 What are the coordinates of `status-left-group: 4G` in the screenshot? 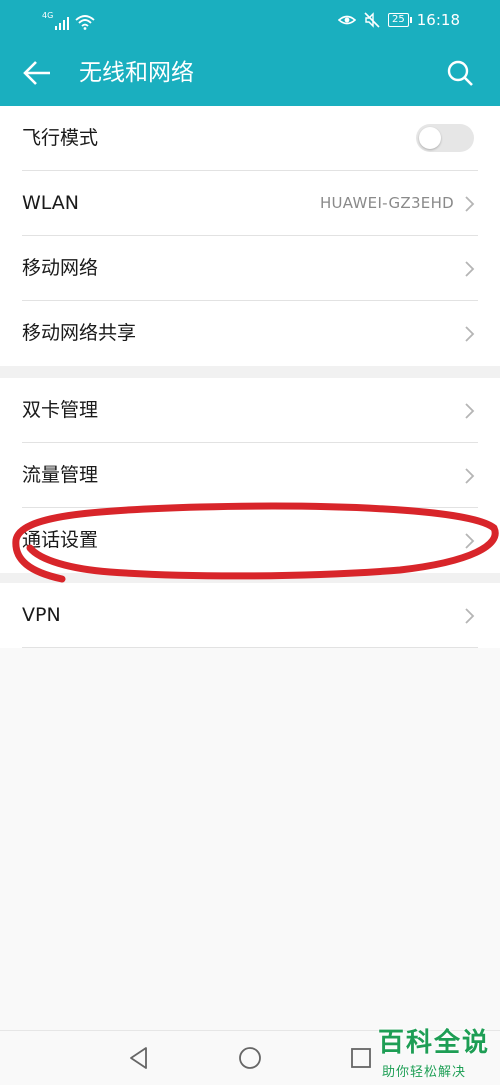 It's located at (68, 20).